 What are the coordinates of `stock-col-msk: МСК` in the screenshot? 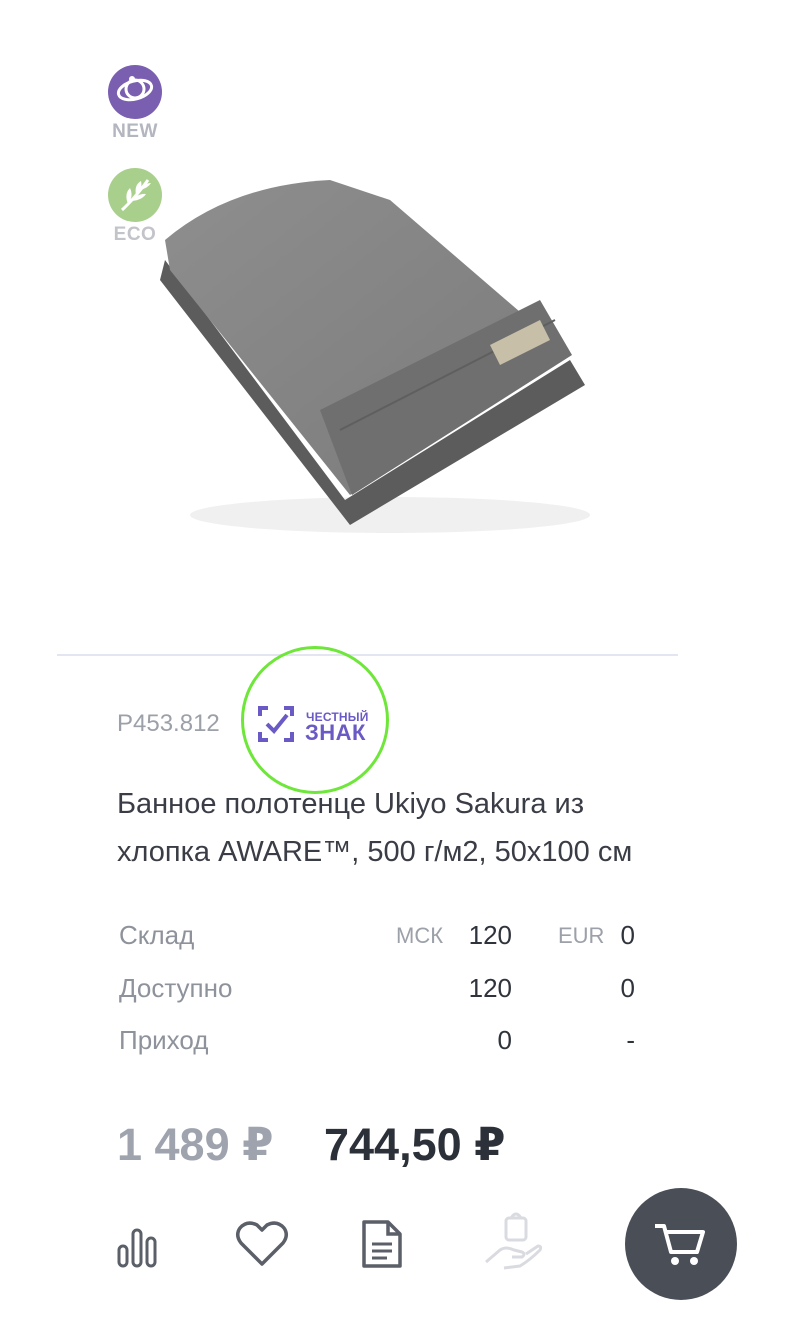 It's located at (420, 935).